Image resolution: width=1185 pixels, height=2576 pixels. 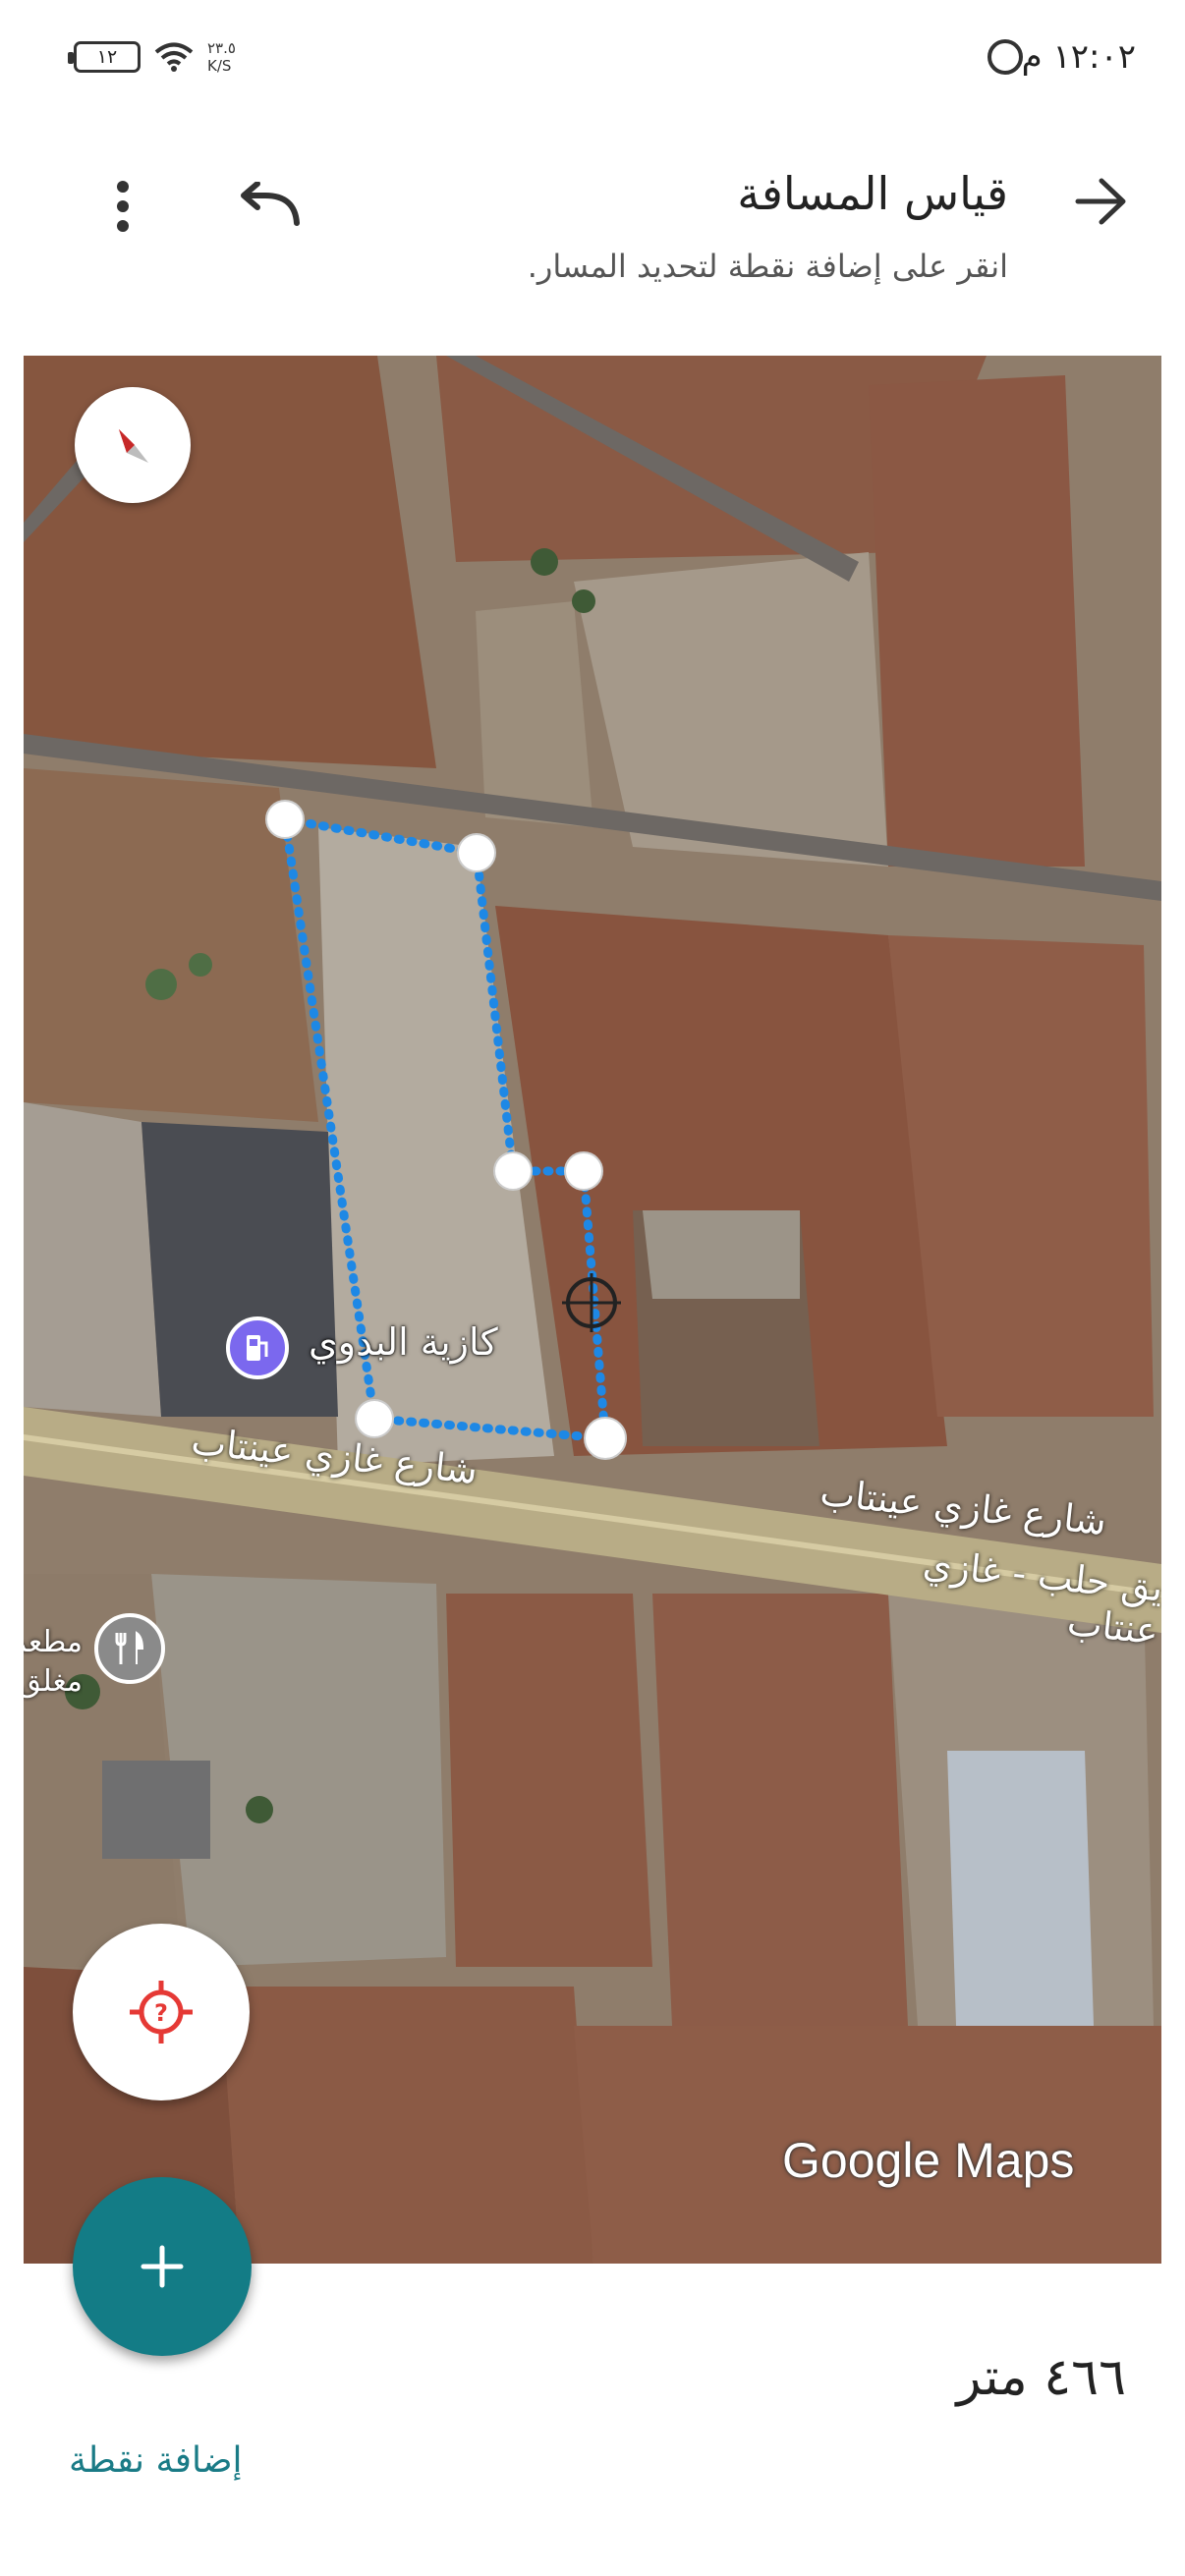 I want to click on undo-button, so click(x=271, y=206).